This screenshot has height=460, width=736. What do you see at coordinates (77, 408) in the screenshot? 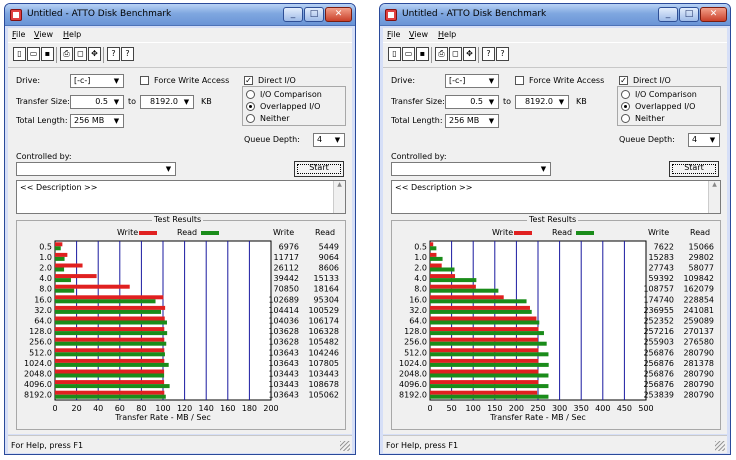
I see `x-tick-label: 20` at bounding box center [77, 408].